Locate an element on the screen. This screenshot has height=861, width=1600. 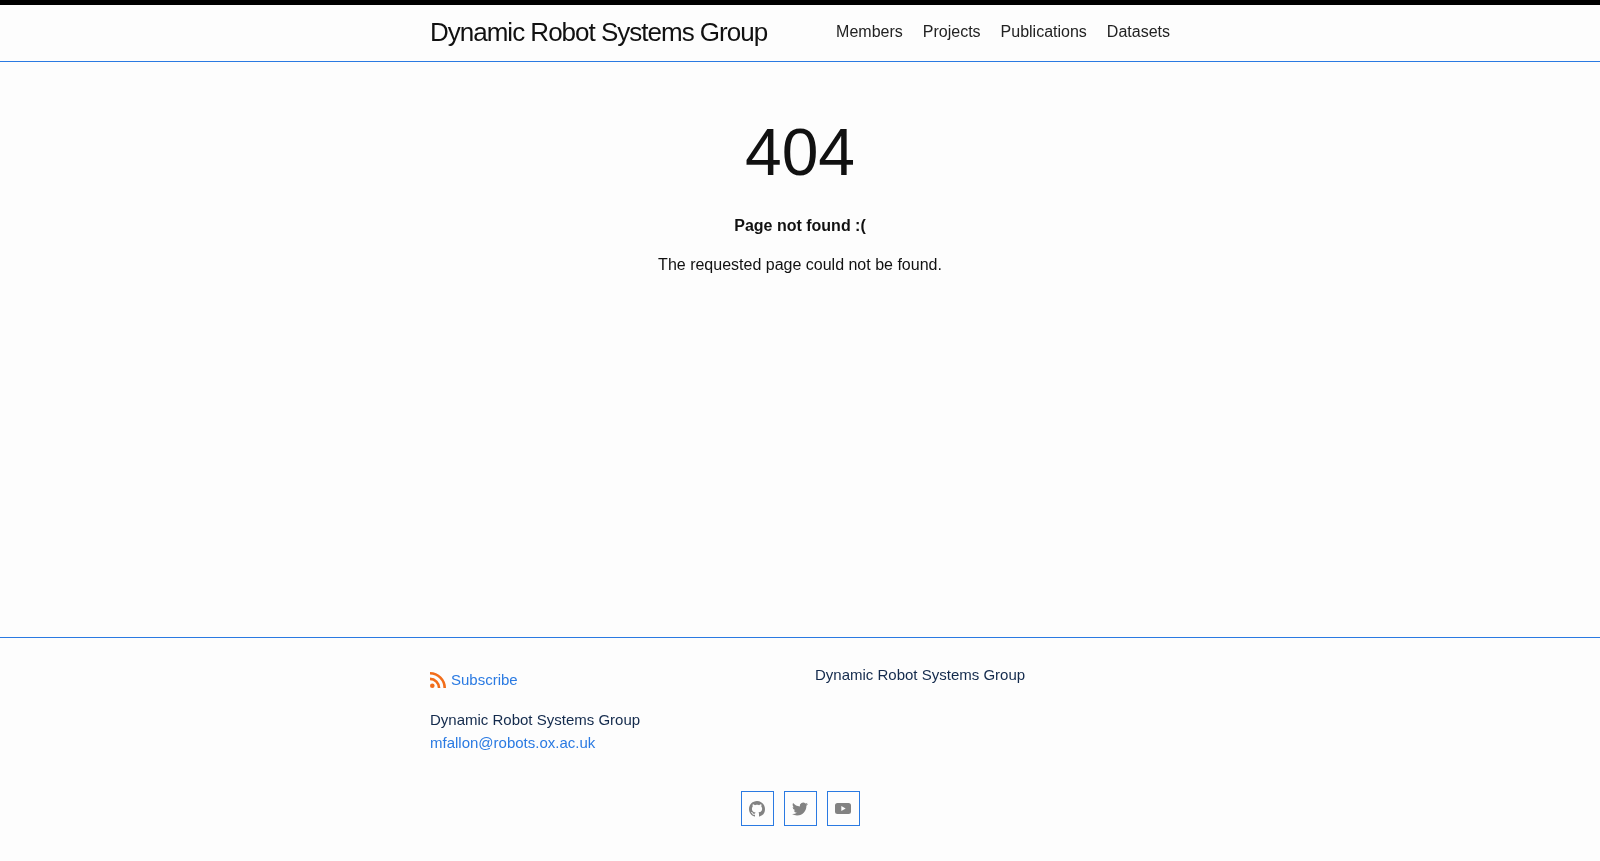
youtube-icon is located at coordinates (843, 808).